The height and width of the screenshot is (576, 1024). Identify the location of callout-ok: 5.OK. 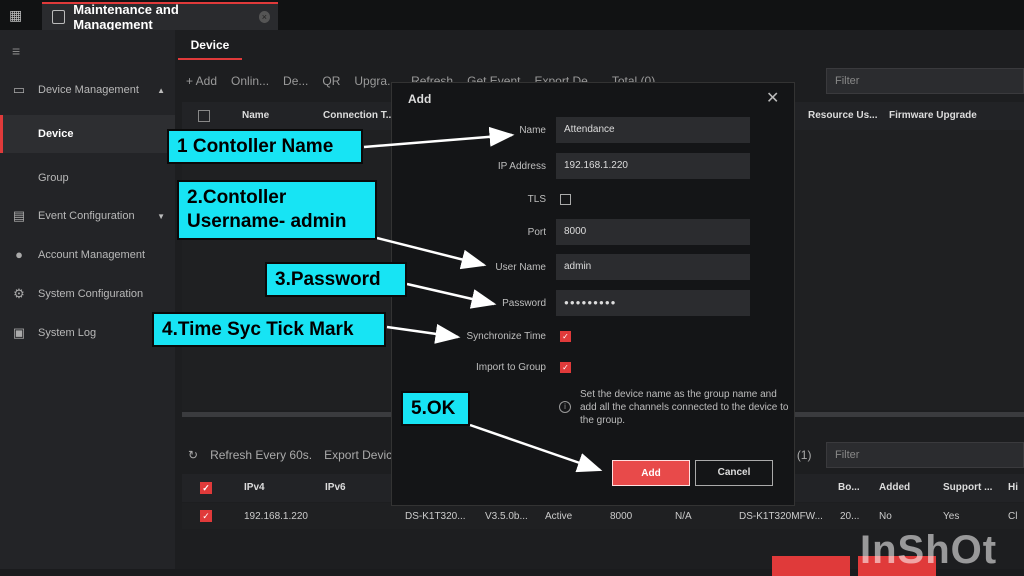
(435, 408).